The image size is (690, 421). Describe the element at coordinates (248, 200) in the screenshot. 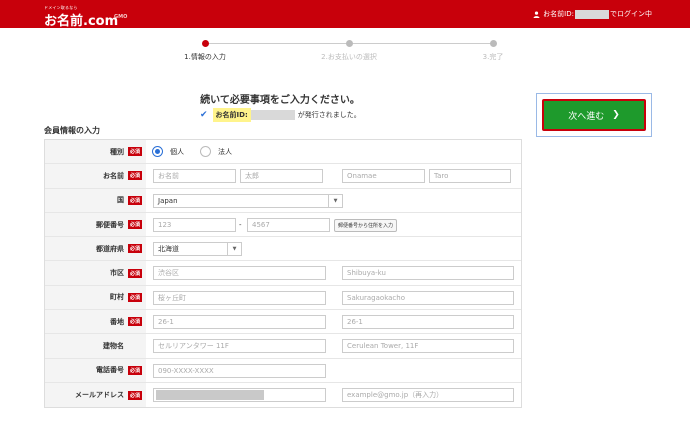

I see `country-select: Japan ▼` at that location.